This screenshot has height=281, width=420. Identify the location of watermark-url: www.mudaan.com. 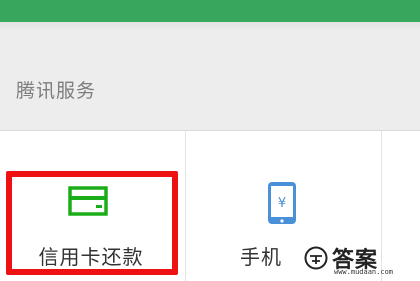
(364, 272).